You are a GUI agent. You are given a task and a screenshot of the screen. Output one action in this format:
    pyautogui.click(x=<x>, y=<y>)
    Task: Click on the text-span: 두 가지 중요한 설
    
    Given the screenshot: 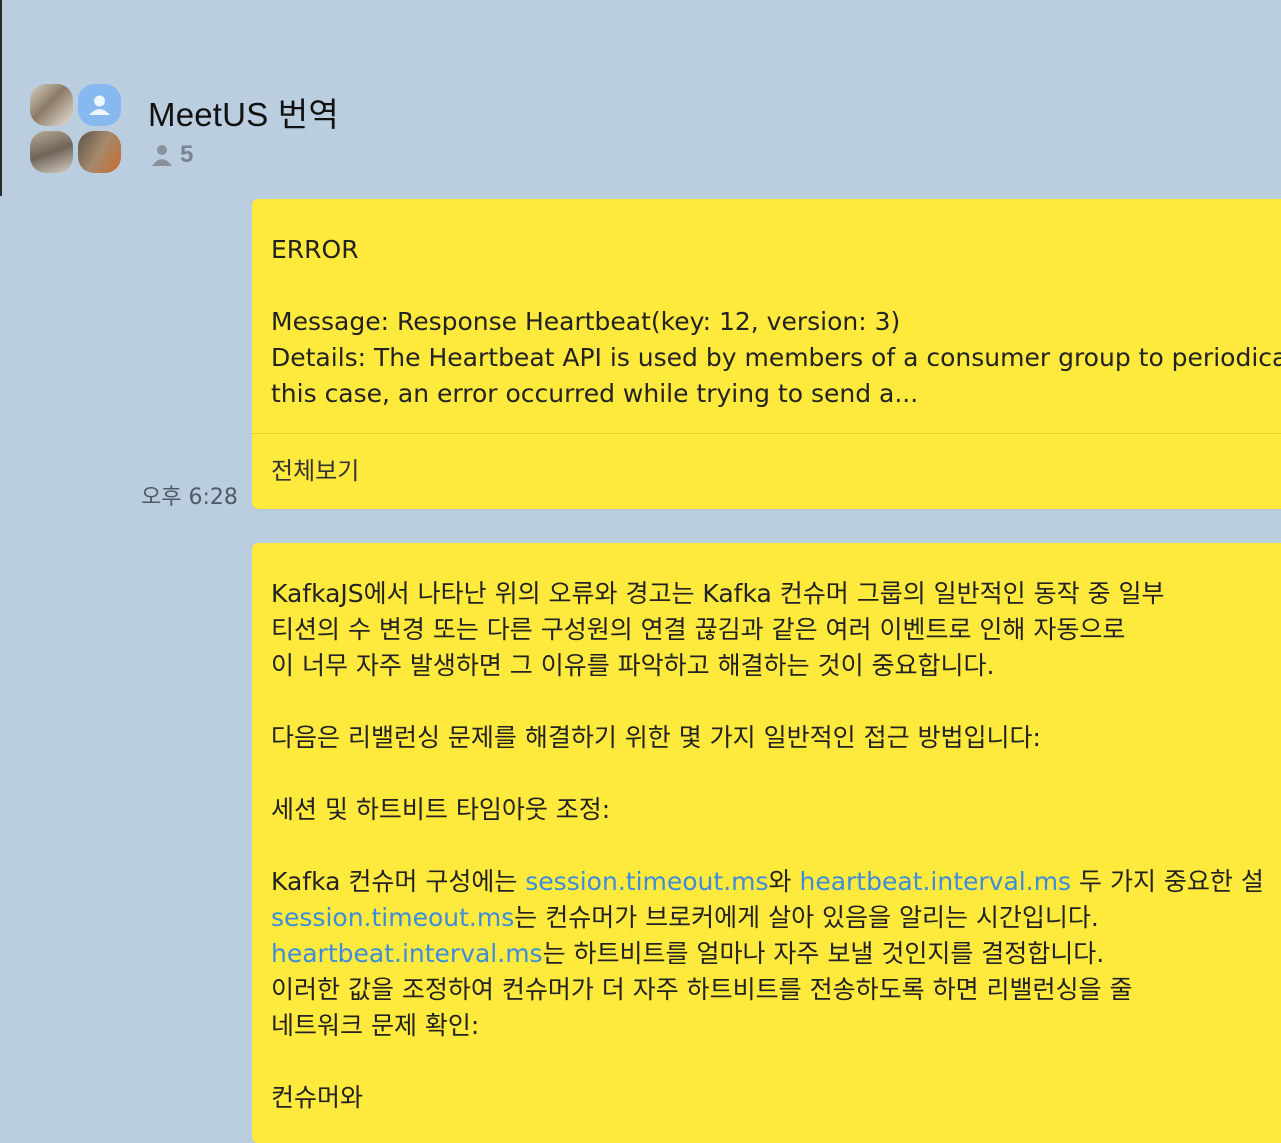 What is the action you would take?
    pyautogui.click(x=1167, y=881)
    